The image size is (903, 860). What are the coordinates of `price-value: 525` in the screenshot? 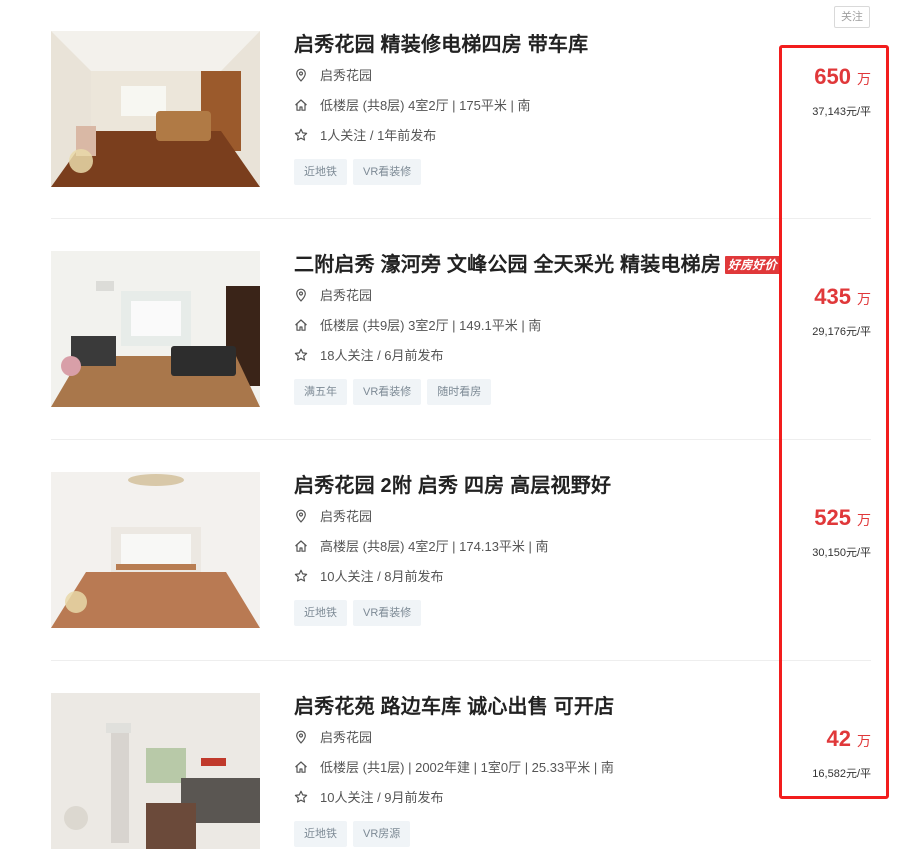 It's located at (832, 517).